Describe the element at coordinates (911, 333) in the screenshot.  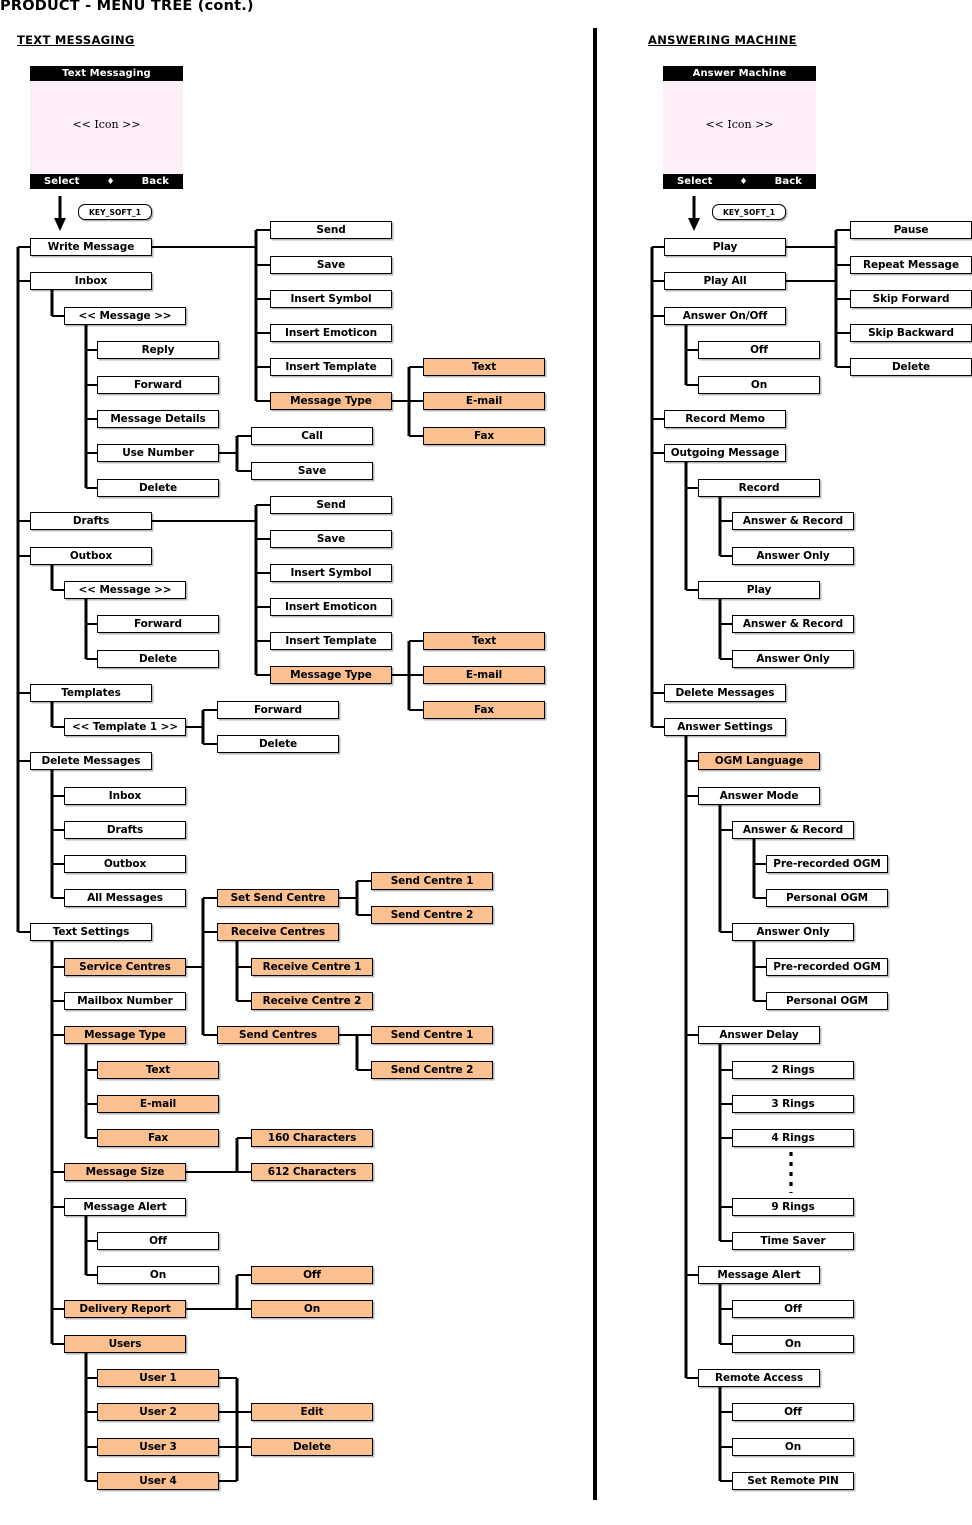
I see `menu-node-skip-bwd: Skip Backward` at that location.